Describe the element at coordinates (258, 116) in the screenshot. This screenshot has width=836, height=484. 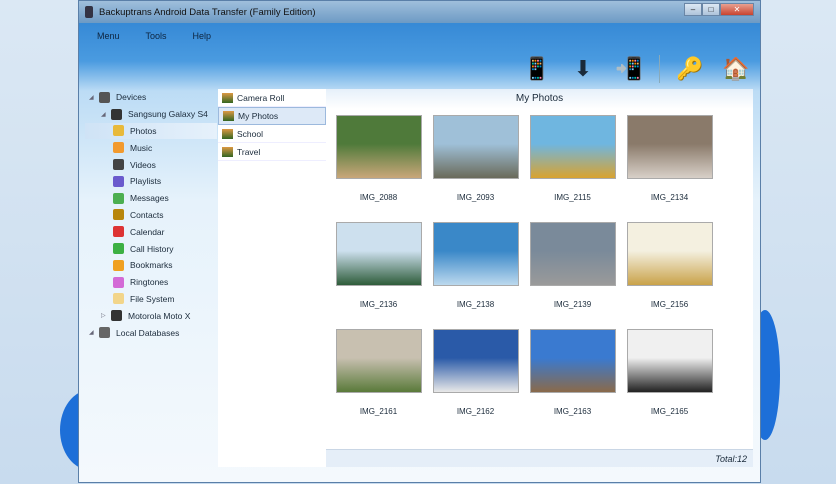
I see `album-label: My Photos` at that location.